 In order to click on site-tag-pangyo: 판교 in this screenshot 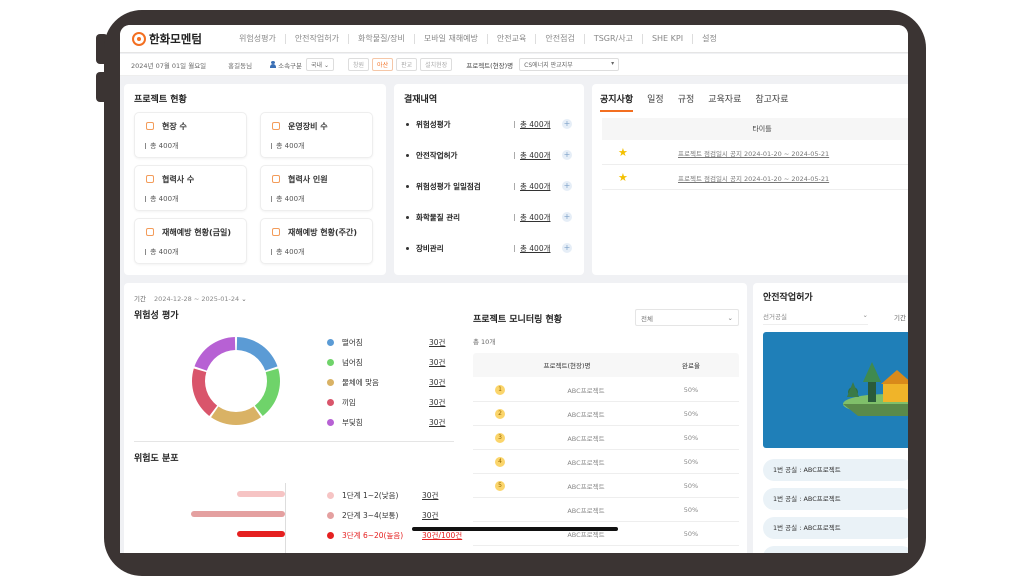, I will do `click(407, 64)`.